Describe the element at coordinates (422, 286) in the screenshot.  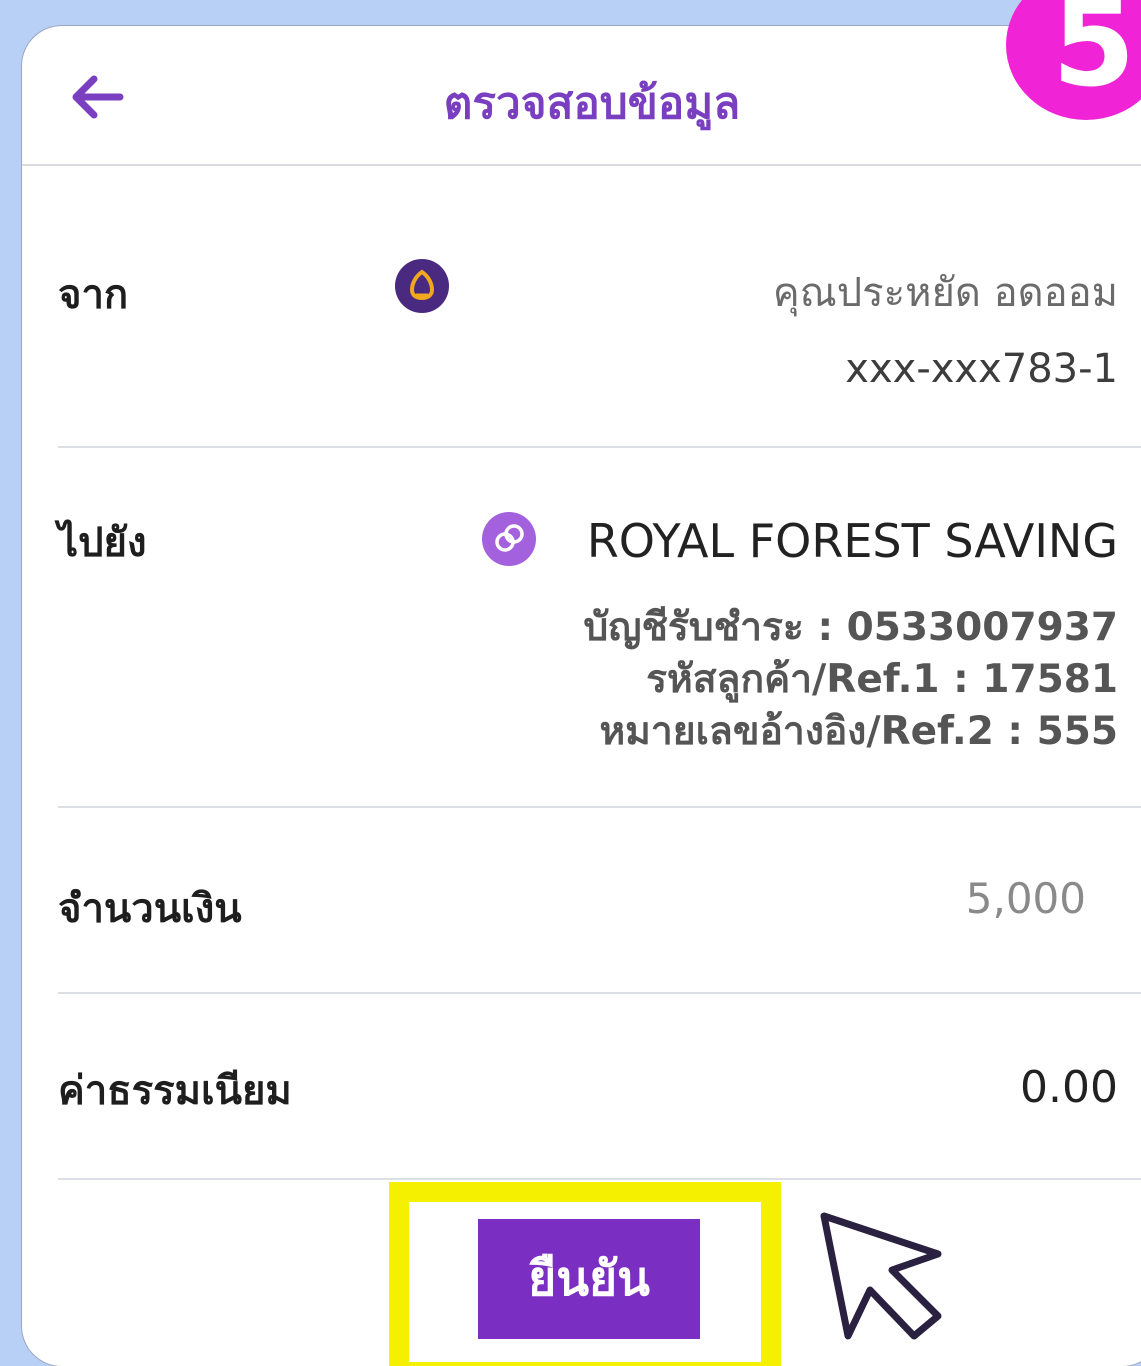
I see `bank-logo-icon` at that location.